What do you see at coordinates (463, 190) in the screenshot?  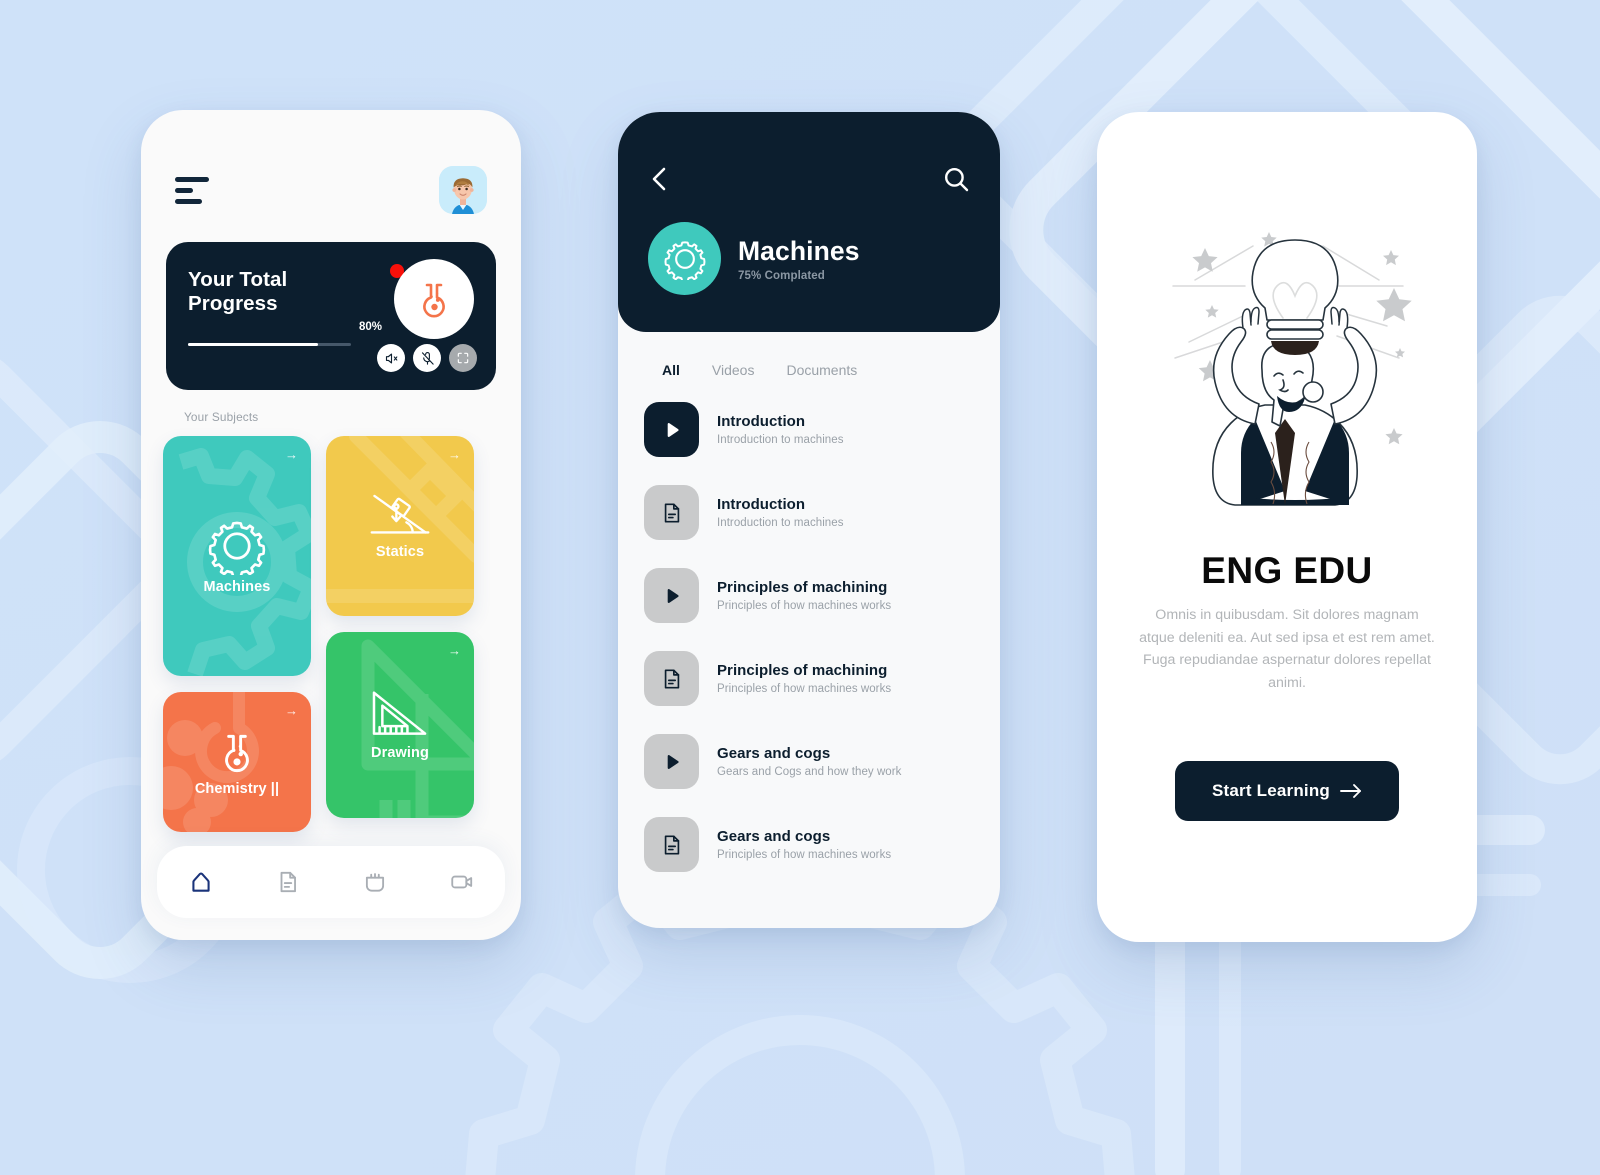 I see `user-avatar` at bounding box center [463, 190].